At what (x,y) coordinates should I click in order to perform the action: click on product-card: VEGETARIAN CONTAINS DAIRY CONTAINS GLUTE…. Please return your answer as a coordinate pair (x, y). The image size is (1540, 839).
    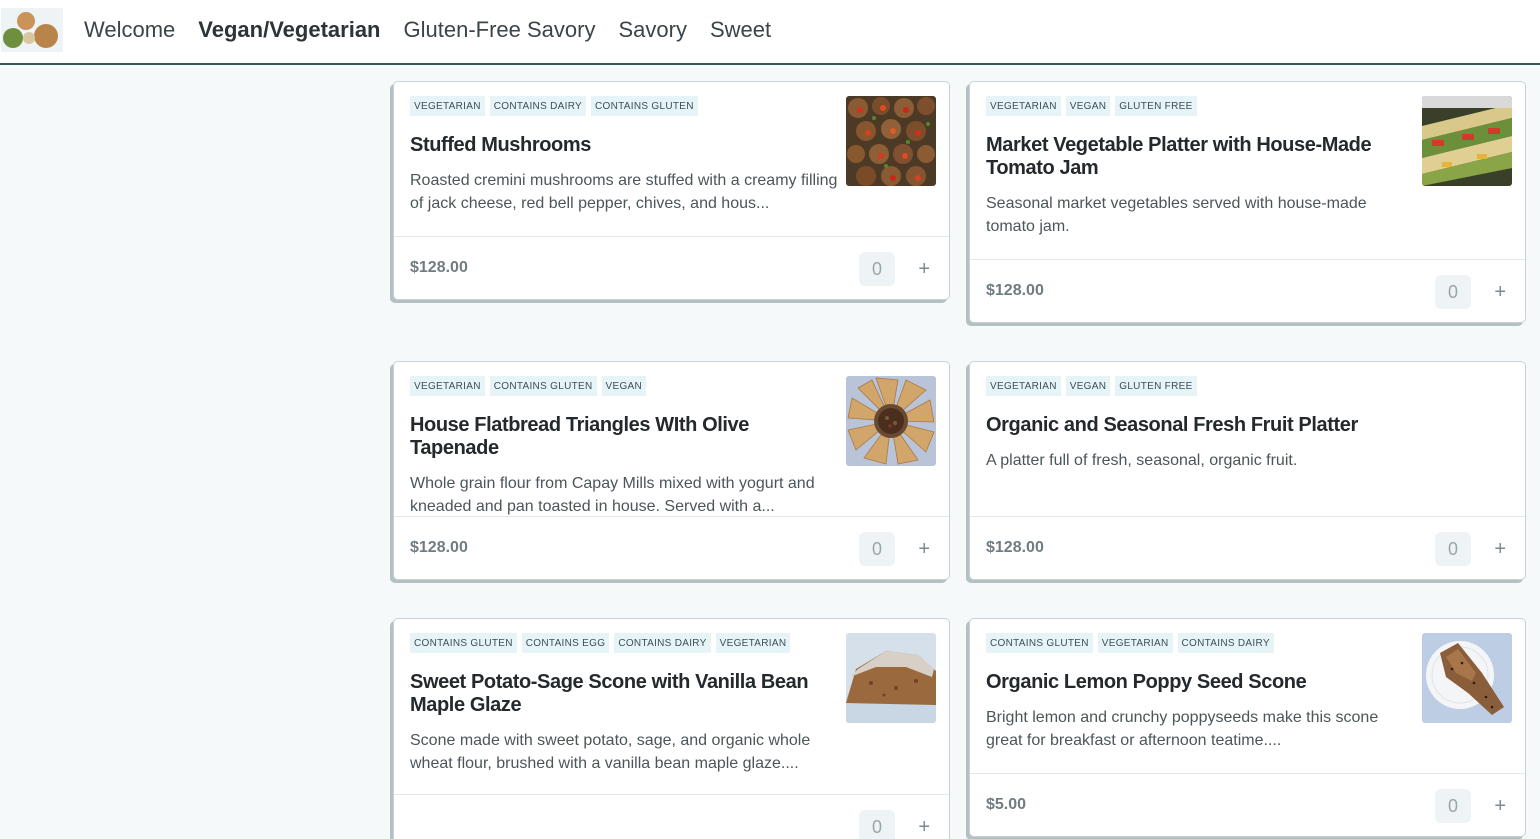
    Looking at the image, I should click on (671, 190).